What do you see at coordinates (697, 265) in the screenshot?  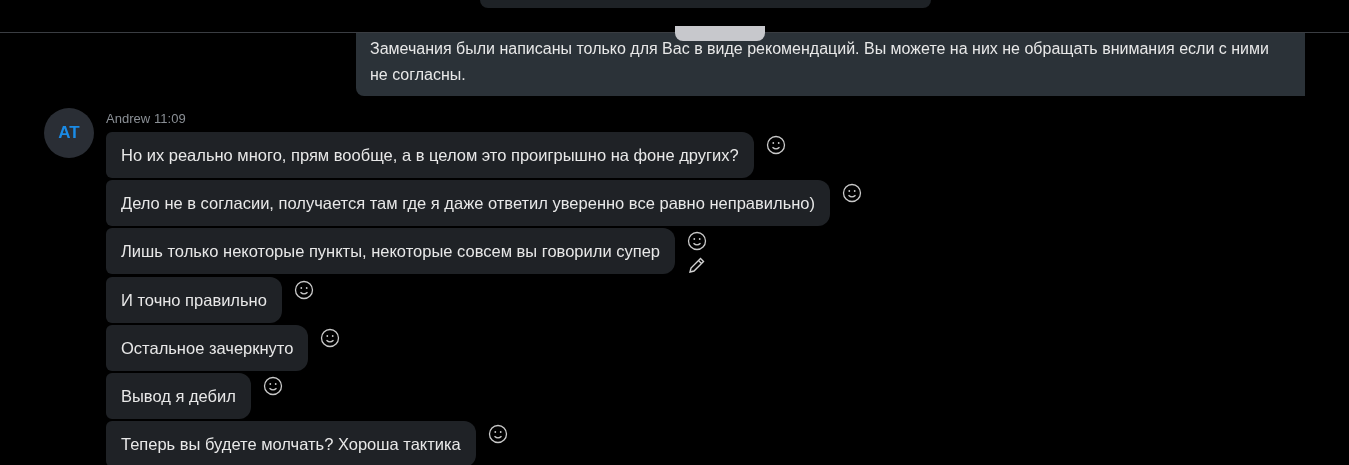 I see `pencil-icon` at bounding box center [697, 265].